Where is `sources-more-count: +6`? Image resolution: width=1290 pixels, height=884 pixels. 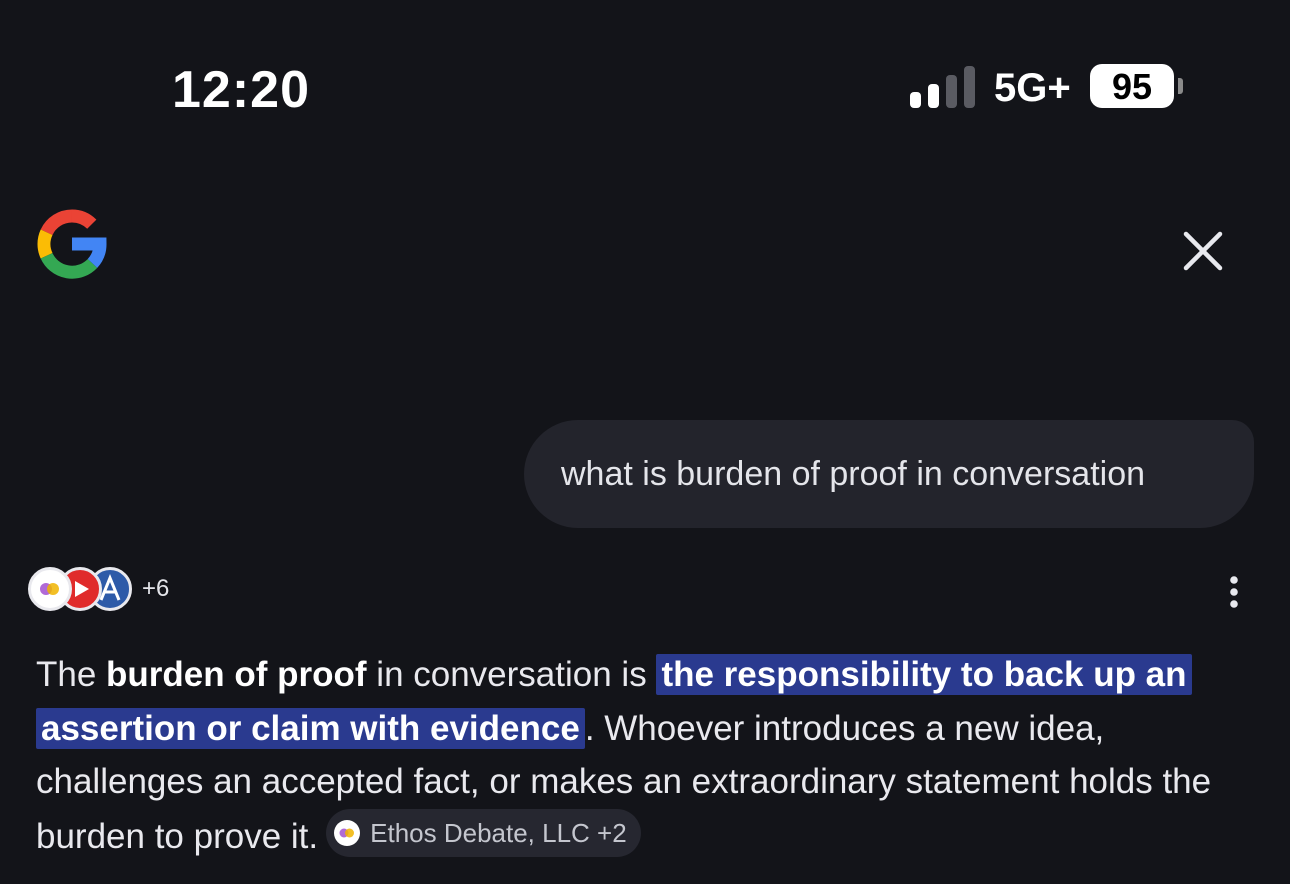
sources-more-count: +6 is located at coordinates (156, 588).